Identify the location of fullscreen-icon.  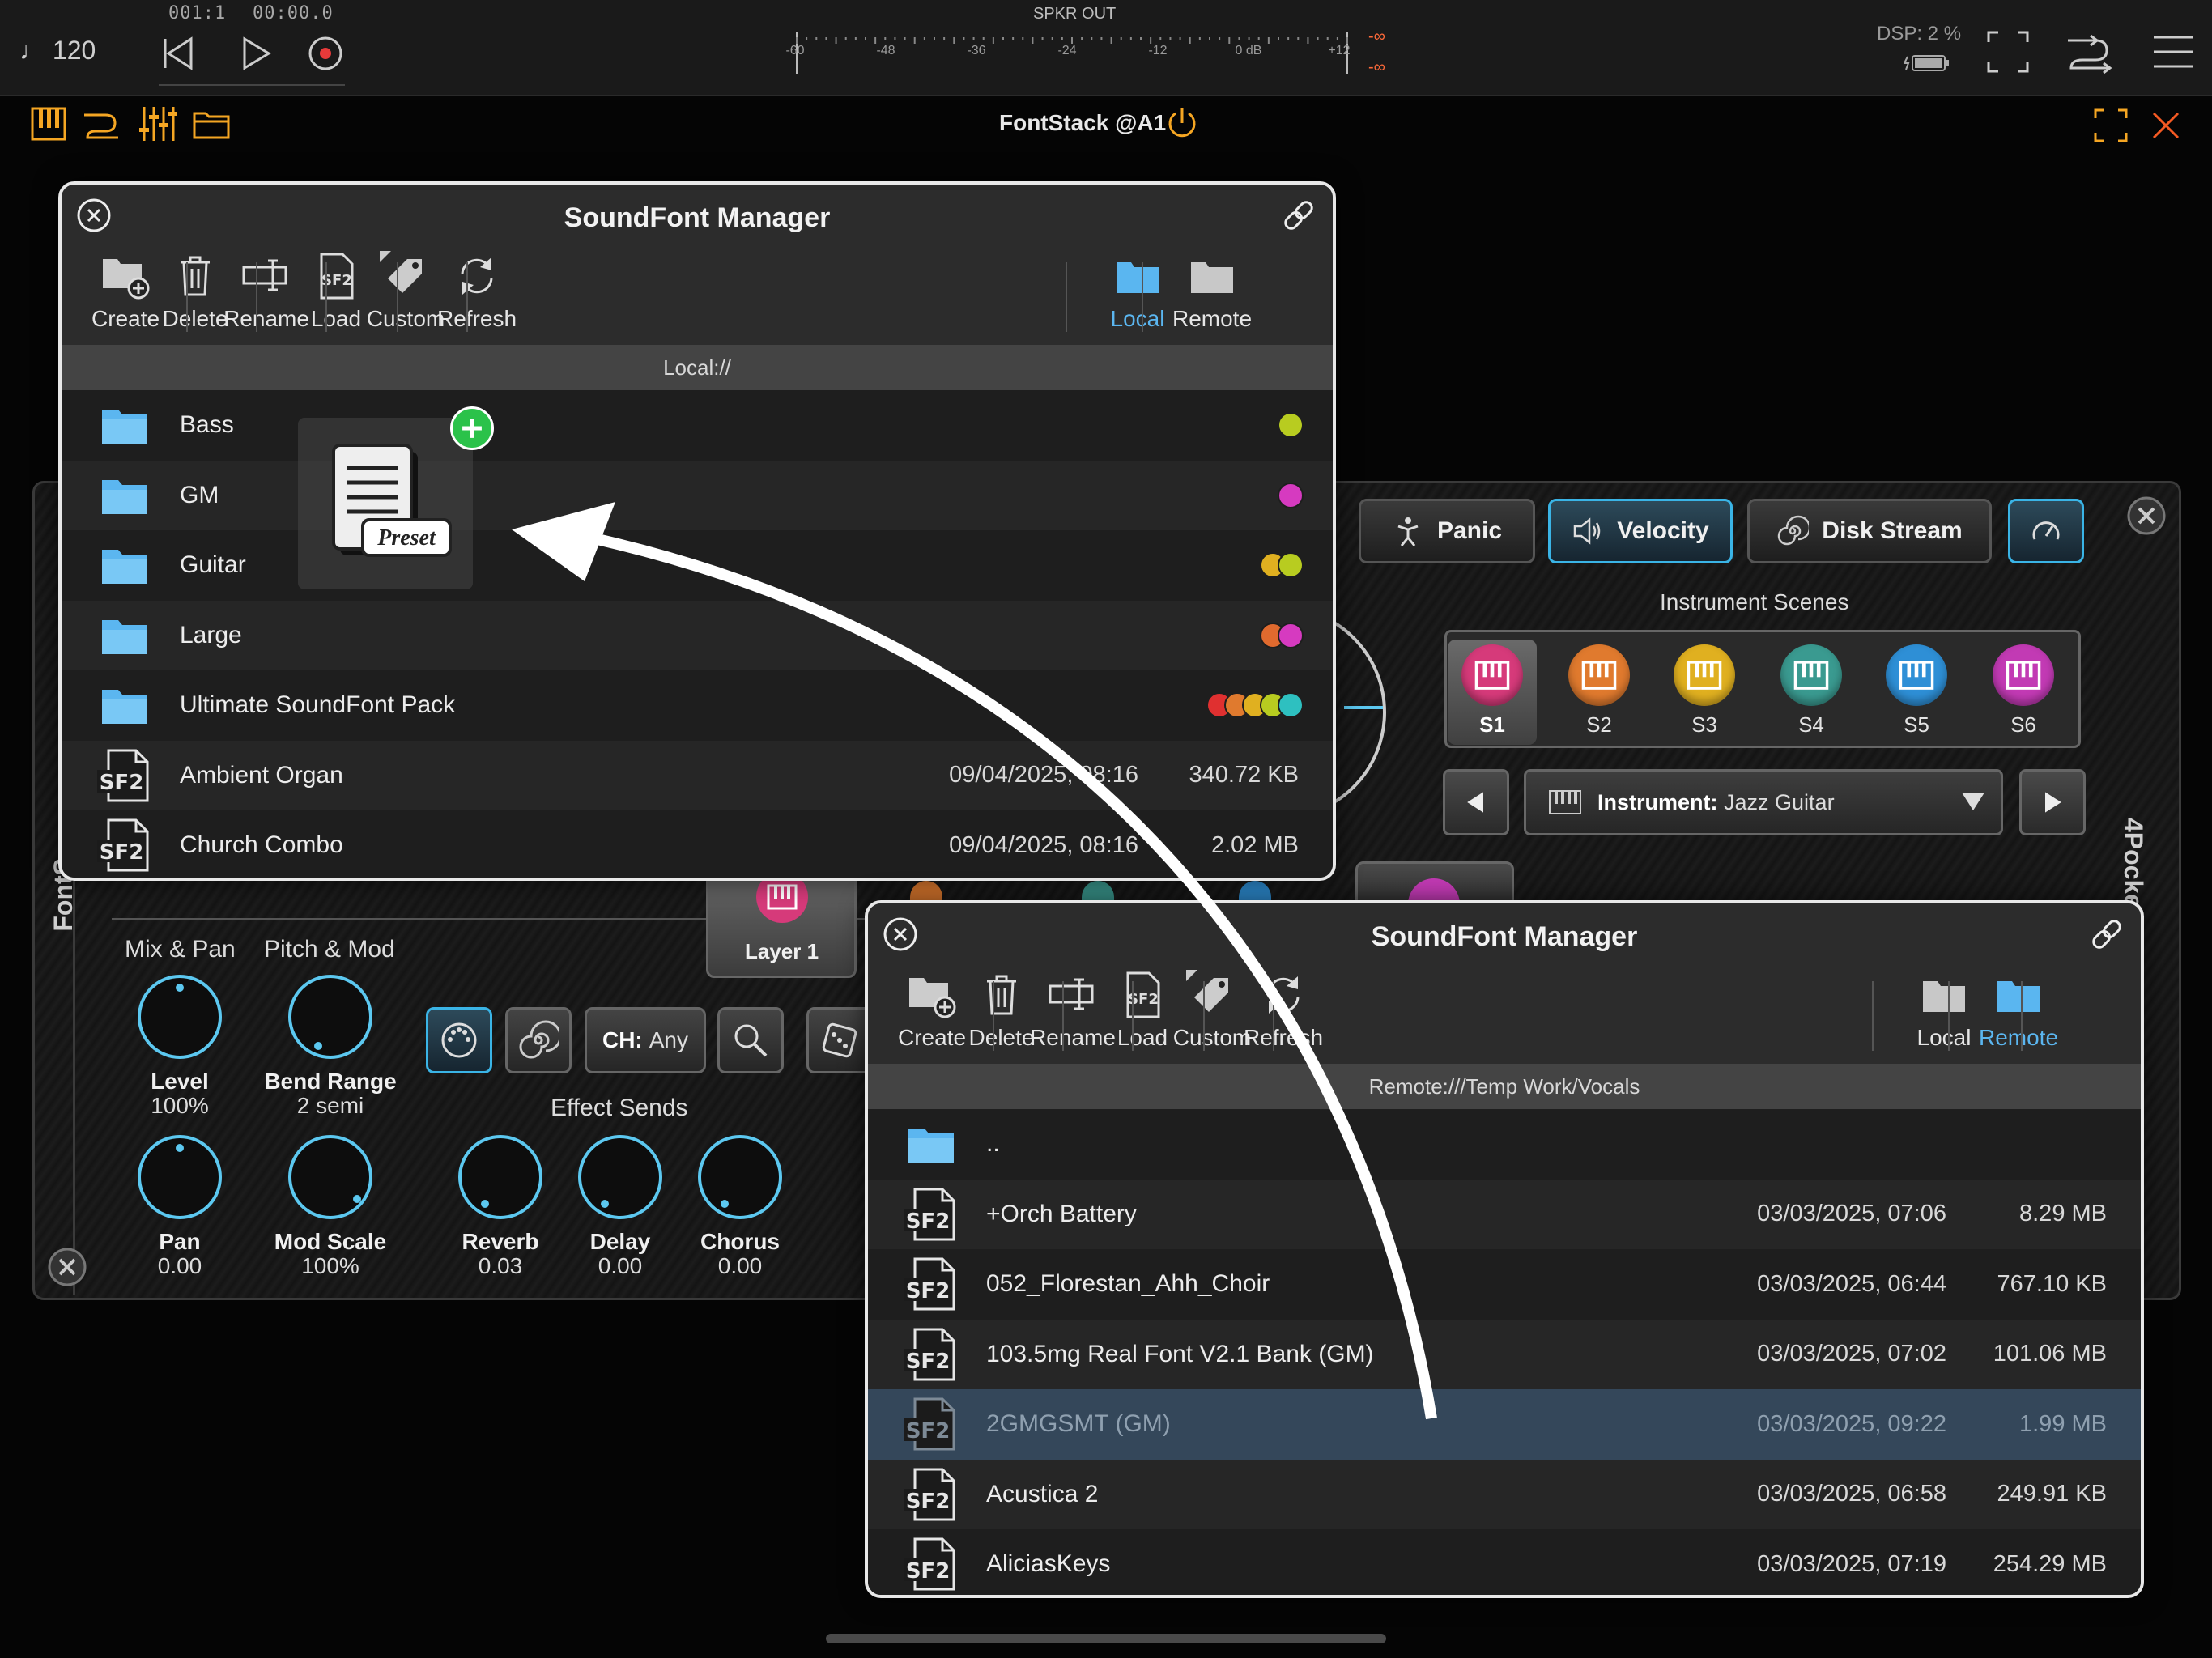
(2008, 52).